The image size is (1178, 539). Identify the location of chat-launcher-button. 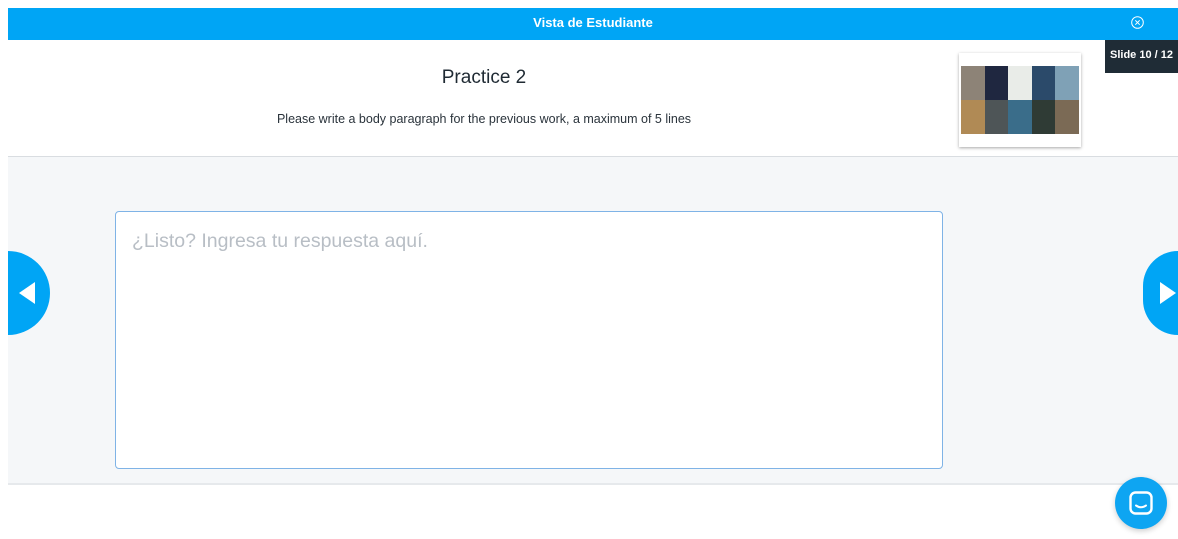
(1141, 503).